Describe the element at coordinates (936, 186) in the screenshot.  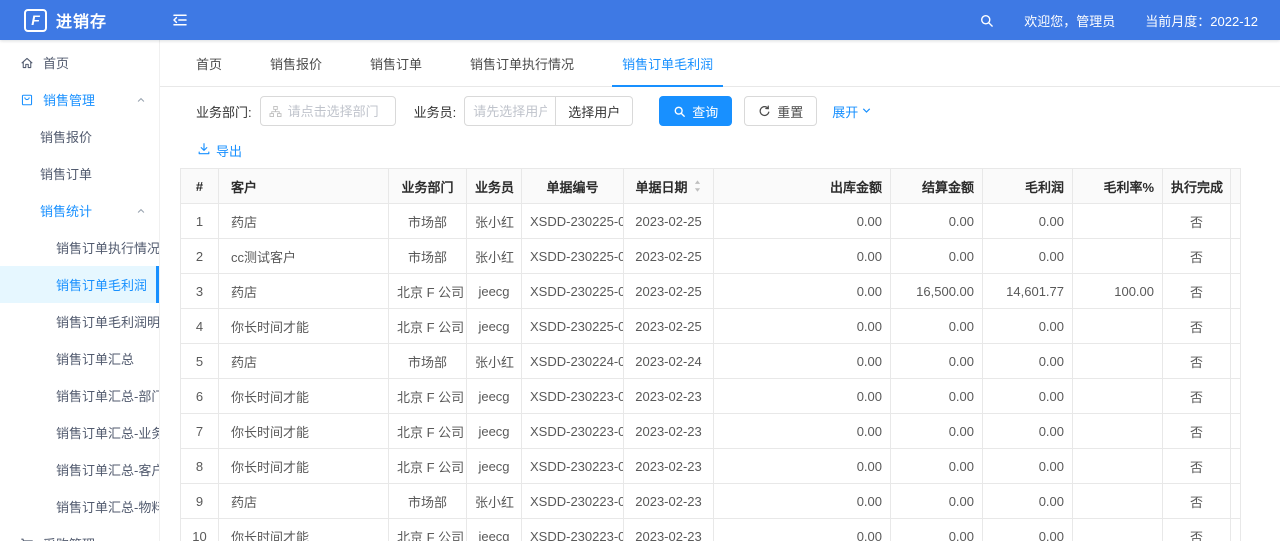
I see `column-header: 结算金额` at that location.